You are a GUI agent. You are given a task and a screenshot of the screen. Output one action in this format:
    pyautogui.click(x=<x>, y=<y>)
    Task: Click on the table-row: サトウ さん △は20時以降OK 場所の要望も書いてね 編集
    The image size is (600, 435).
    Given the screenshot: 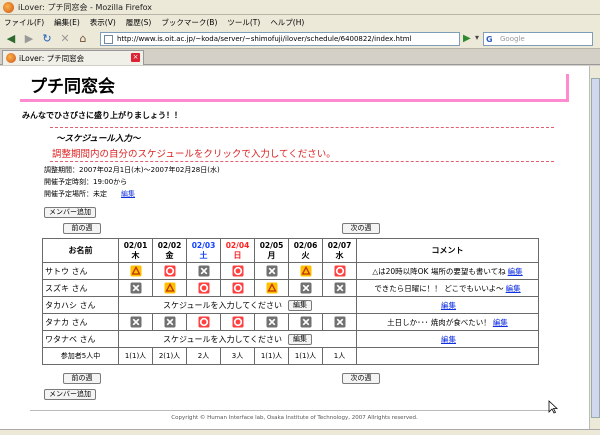 What is the action you would take?
    pyautogui.click(x=290, y=271)
    